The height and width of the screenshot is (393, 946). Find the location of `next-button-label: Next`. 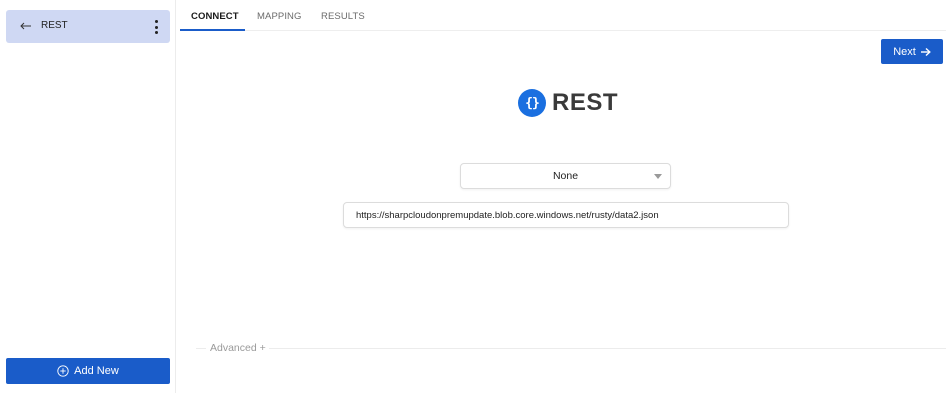

next-button-label: Next is located at coordinates (904, 51).